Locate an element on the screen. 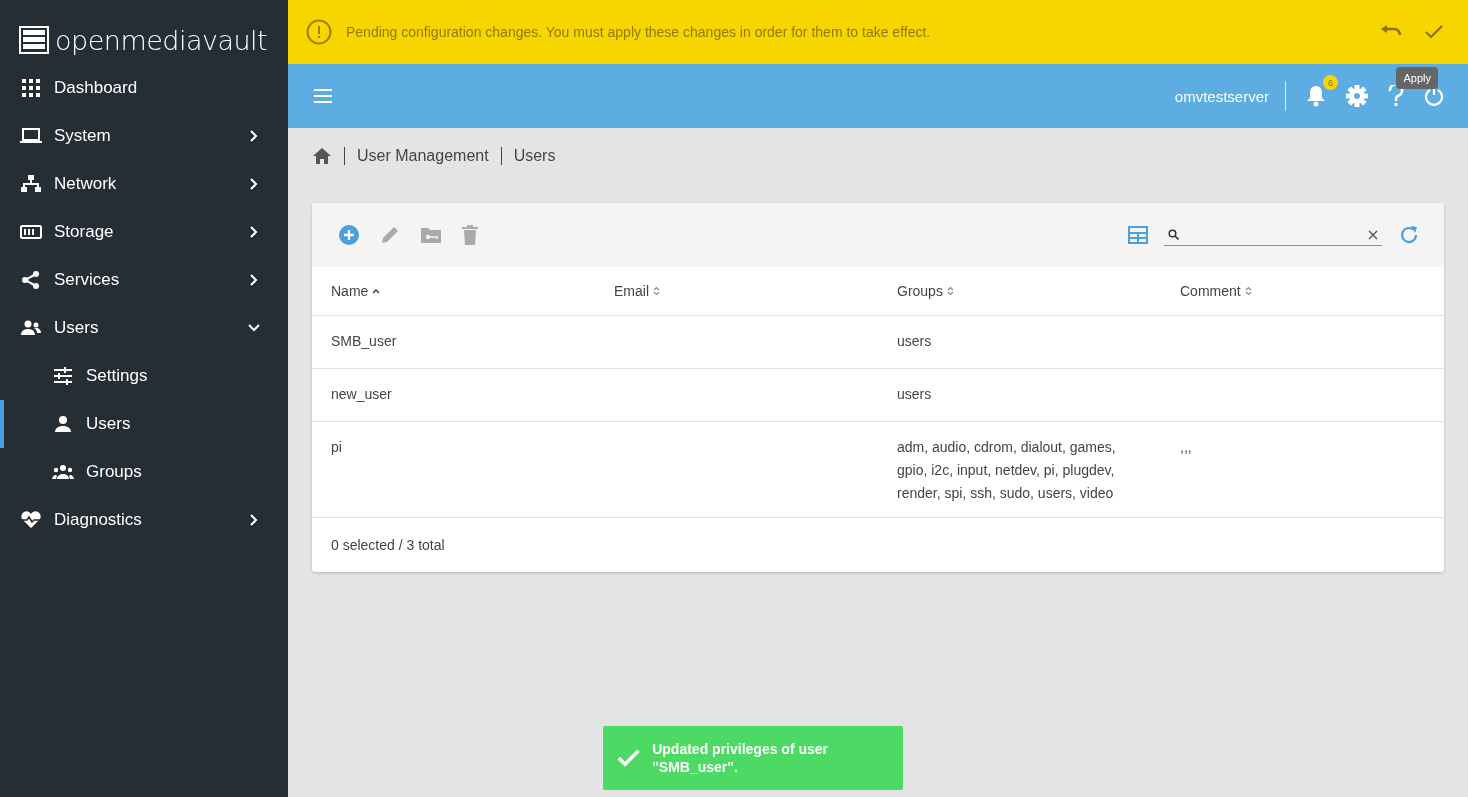 Image resolution: width=1468 pixels, height=797 pixels. table-cell-text: new_user is located at coordinates (361, 394).